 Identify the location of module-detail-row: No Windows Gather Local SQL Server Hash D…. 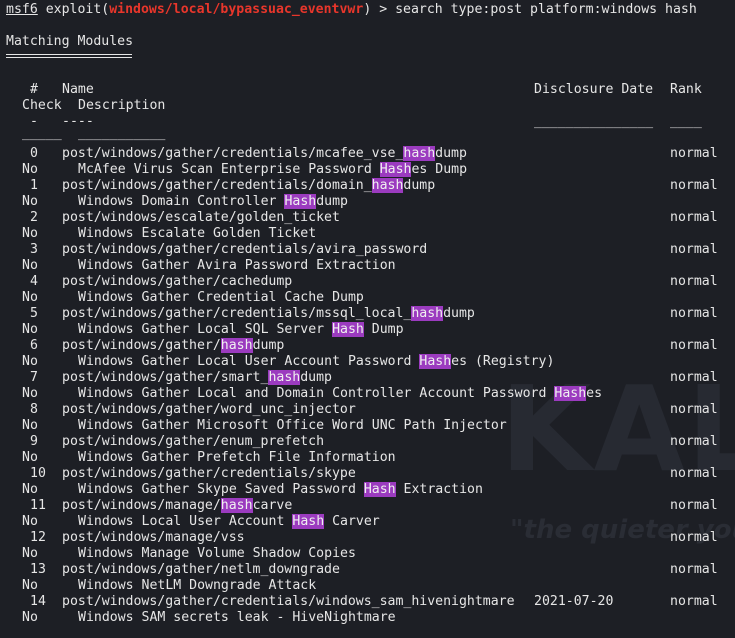
(366, 330).